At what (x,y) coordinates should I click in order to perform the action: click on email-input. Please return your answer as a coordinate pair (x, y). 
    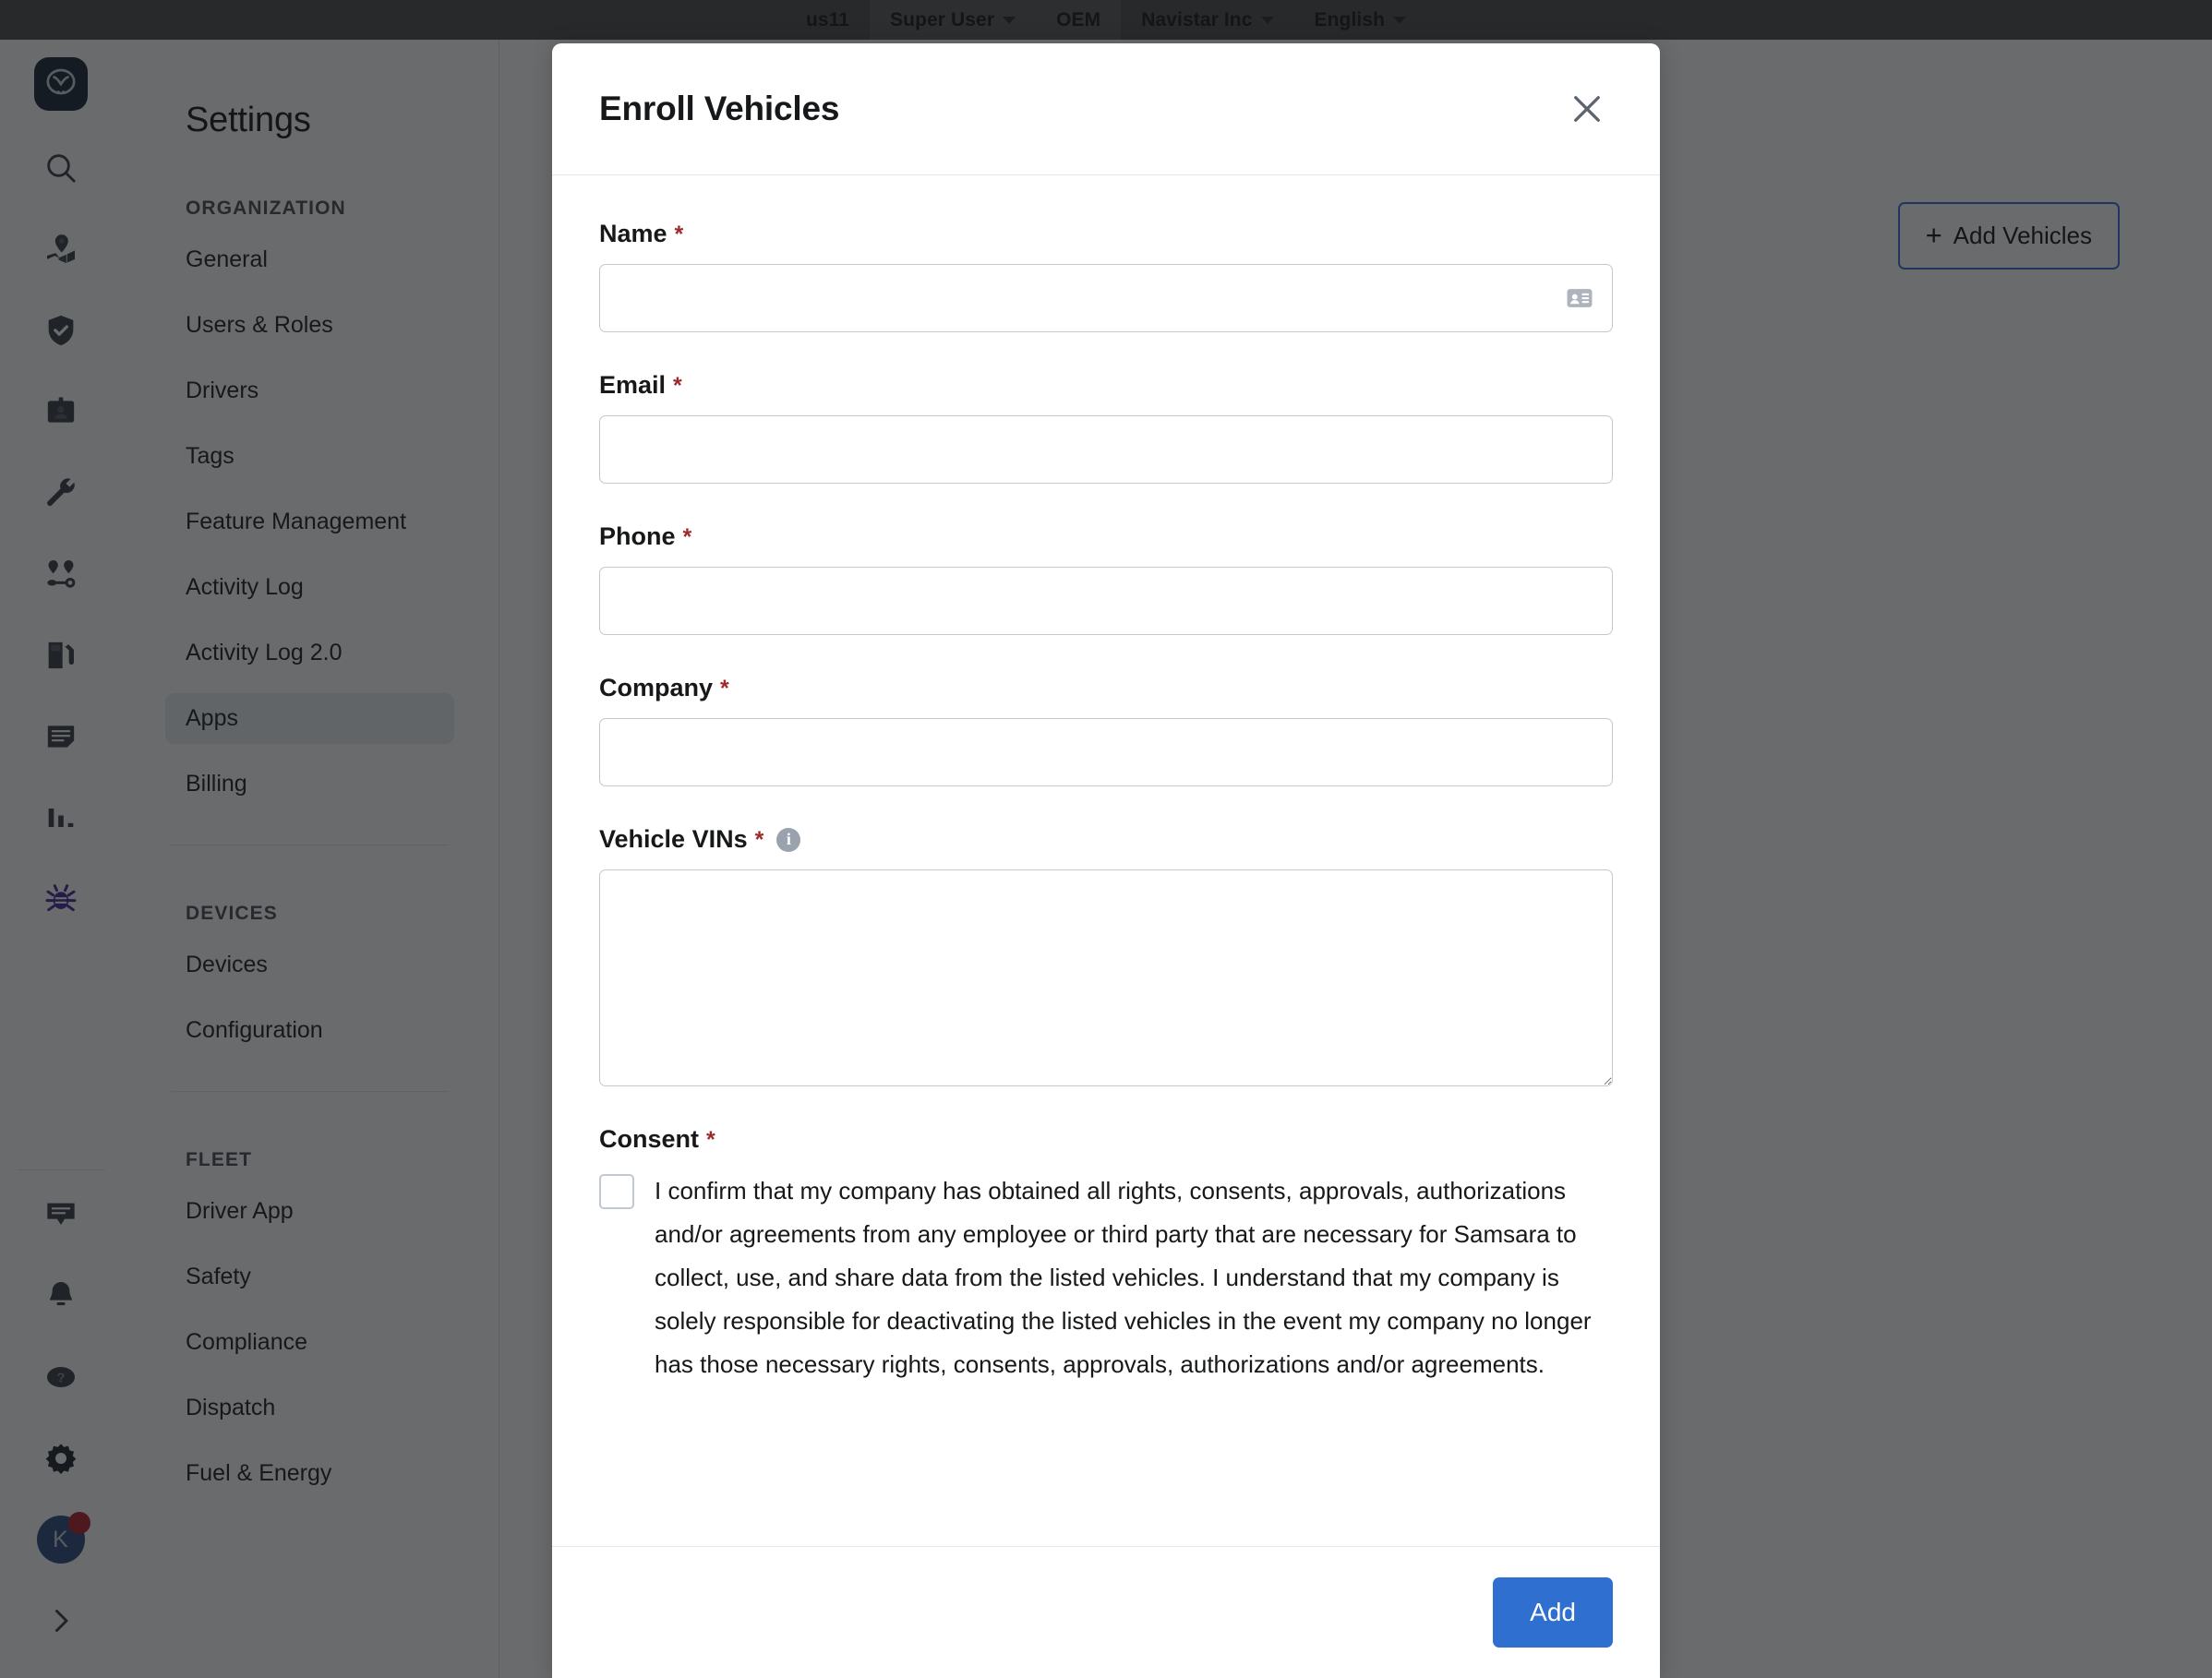
    Looking at the image, I should click on (1106, 449).